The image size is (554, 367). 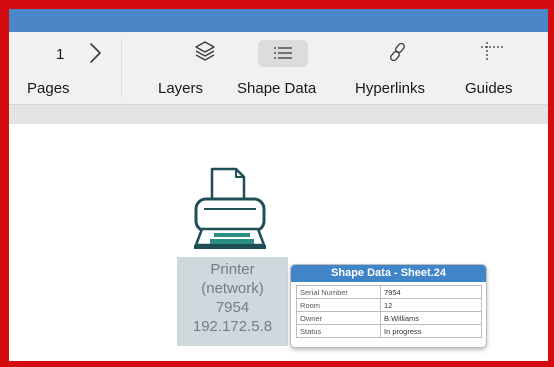 What do you see at coordinates (60, 54) in the screenshot?
I see `page-number: 1` at bounding box center [60, 54].